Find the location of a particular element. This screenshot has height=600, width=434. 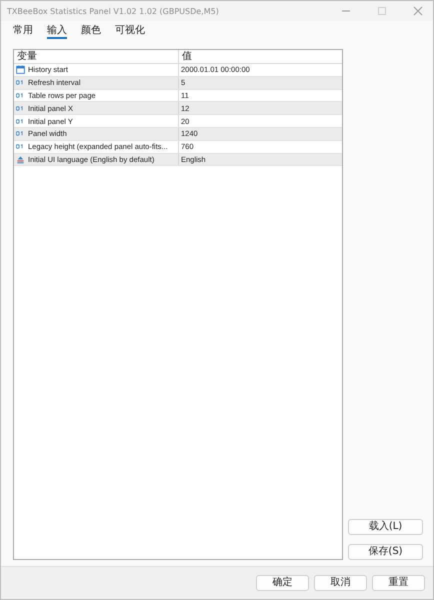

side-button: 保存(S) is located at coordinates (385, 552).